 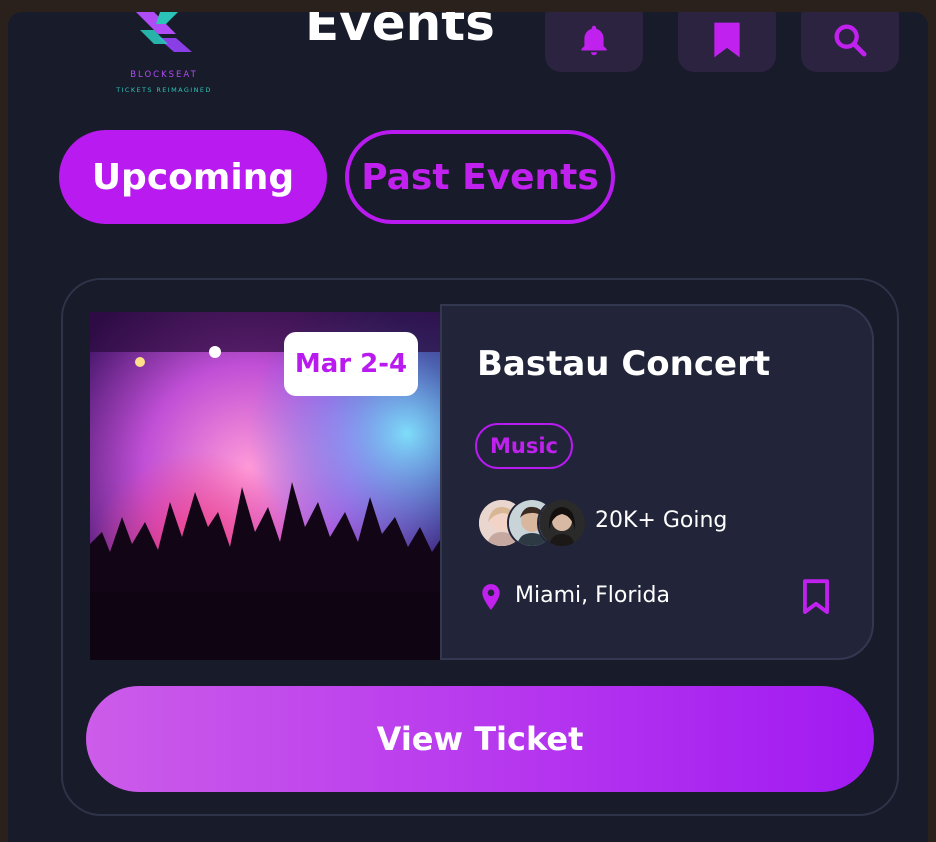 I want to click on search-button, so click(x=850, y=42).